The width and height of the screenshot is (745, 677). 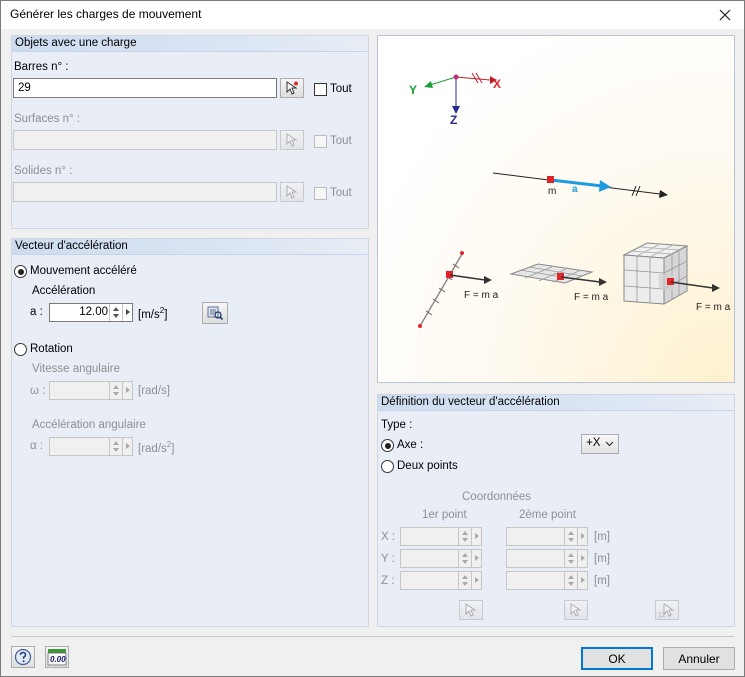 I want to click on ok-button: OK, so click(x=617, y=658).